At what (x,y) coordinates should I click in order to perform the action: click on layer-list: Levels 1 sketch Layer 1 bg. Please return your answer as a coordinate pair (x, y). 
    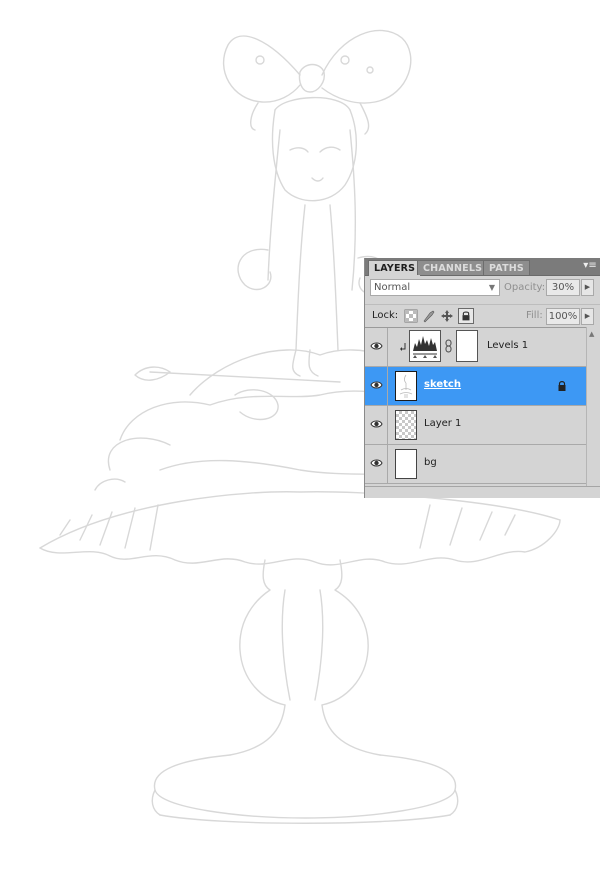
    Looking at the image, I should click on (475, 407).